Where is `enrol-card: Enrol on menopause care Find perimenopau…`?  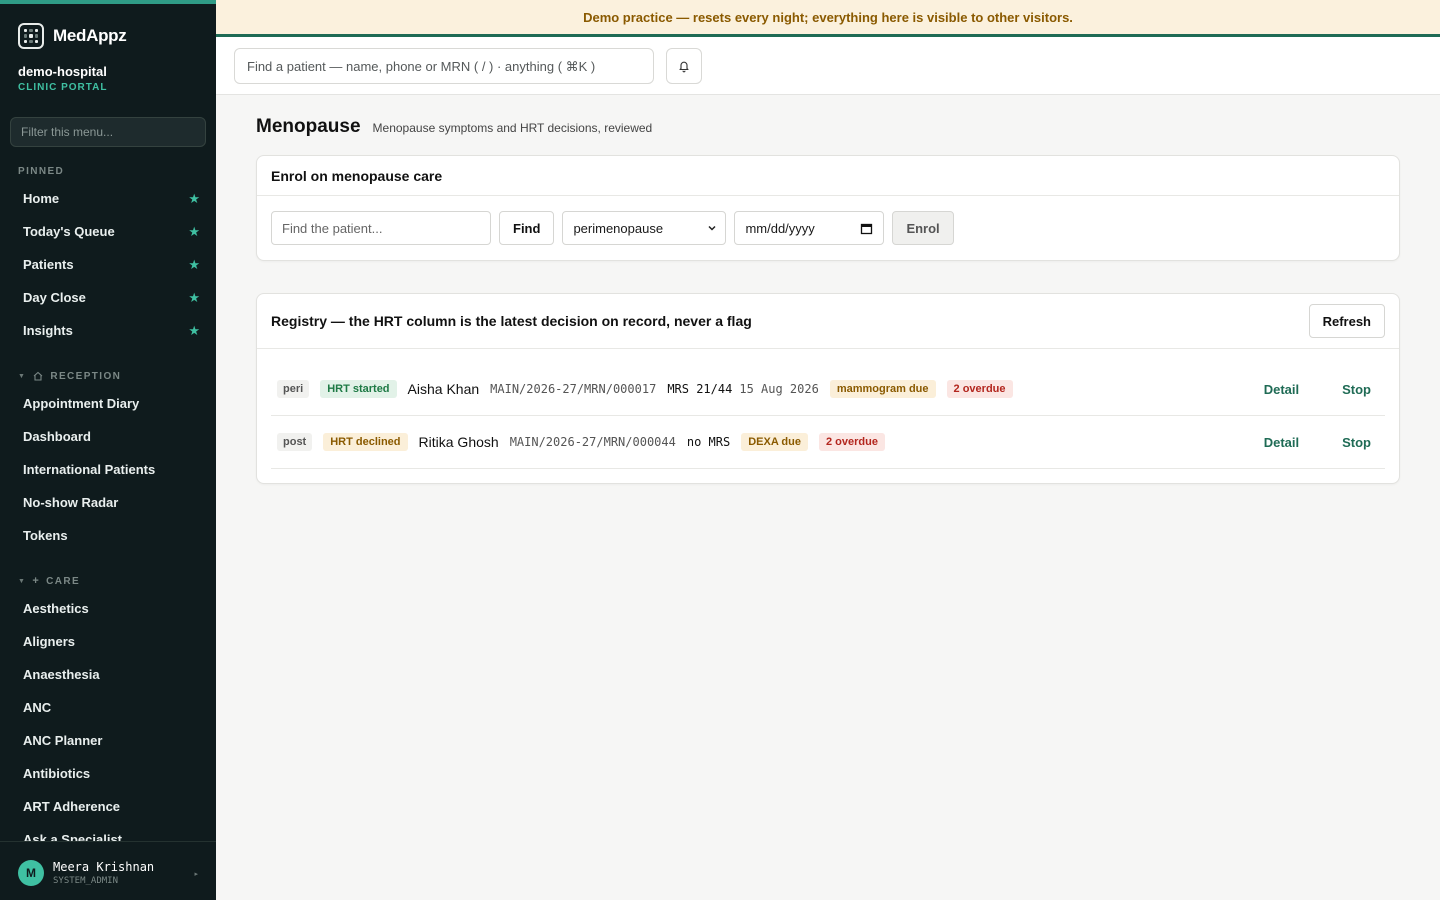 enrol-card: Enrol on menopause care Find perimenopau… is located at coordinates (828, 208).